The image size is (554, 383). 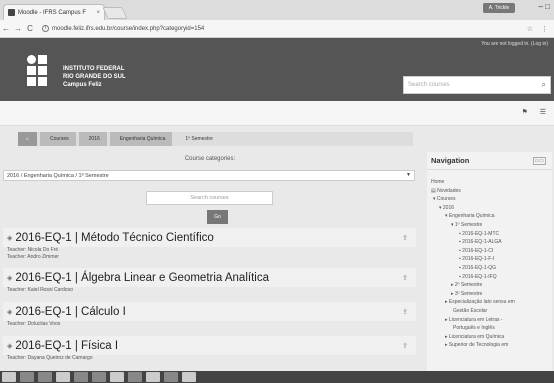 What do you see at coordinates (499, 8) in the screenshot?
I see `profile-badge: A. Trickle` at bounding box center [499, 8].